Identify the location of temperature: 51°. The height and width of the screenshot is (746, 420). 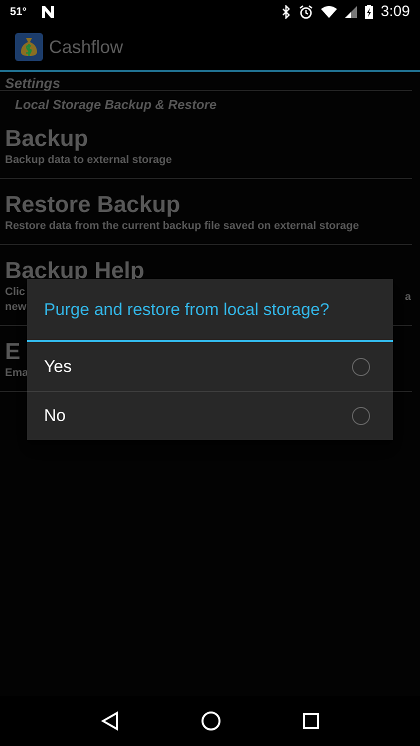
(18, 12).